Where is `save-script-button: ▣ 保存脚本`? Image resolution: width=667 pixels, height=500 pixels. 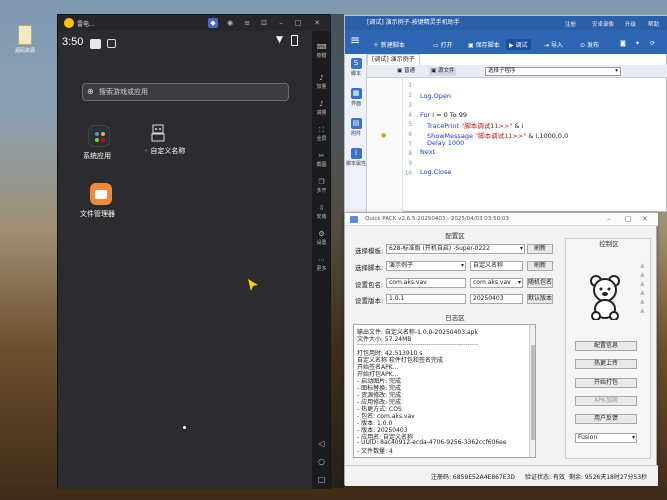
save-script-button: ▣ 保存脚本 is located at coordinates (484, 44).